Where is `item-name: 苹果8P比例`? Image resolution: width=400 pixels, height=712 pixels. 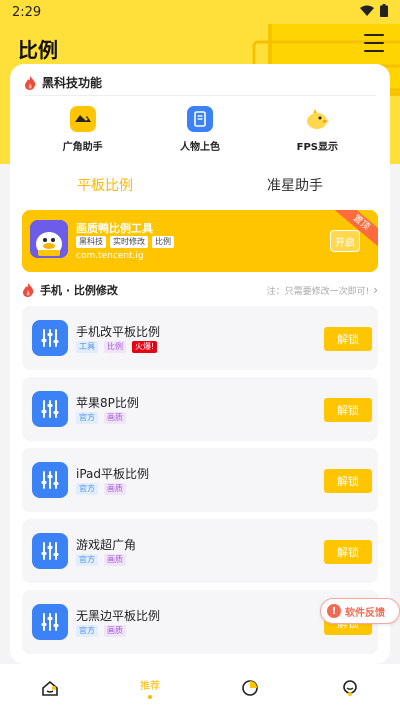
item-name: 苹果8P比例 is located at coordinates (107, 403).